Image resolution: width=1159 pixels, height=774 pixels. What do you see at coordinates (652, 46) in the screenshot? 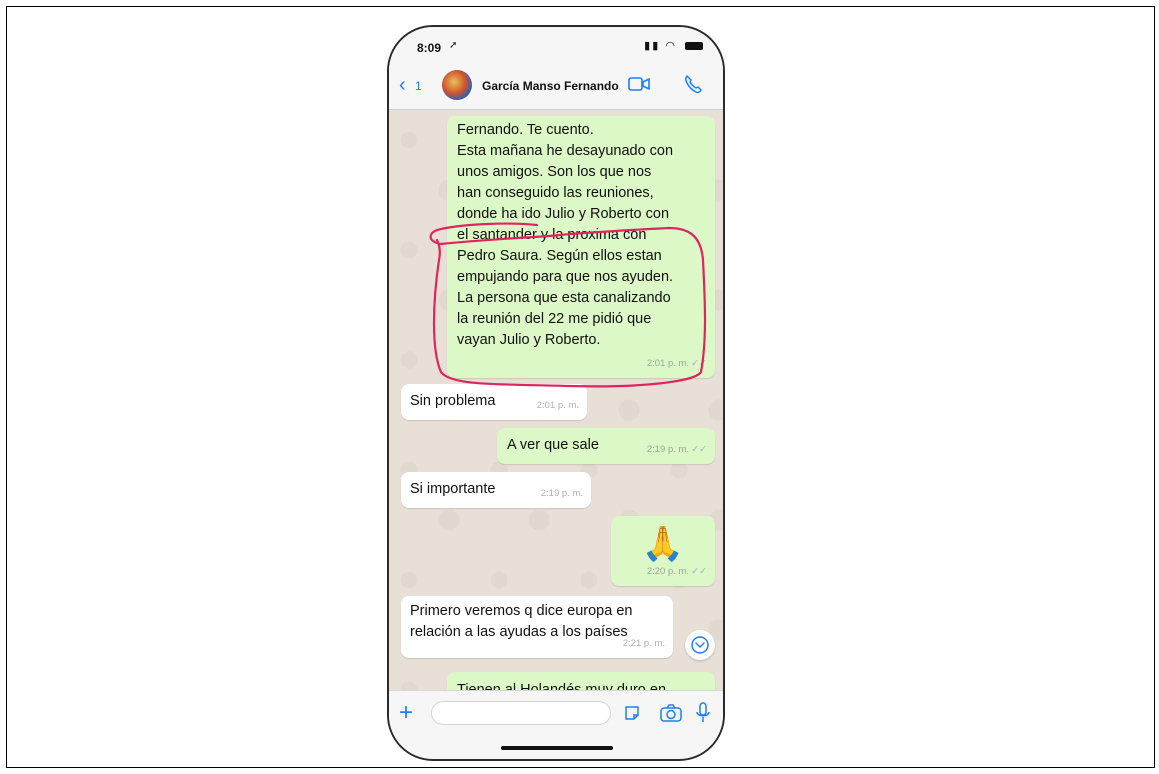
I see `signal-icon: ▮▮` at bounding box center [652, 46].